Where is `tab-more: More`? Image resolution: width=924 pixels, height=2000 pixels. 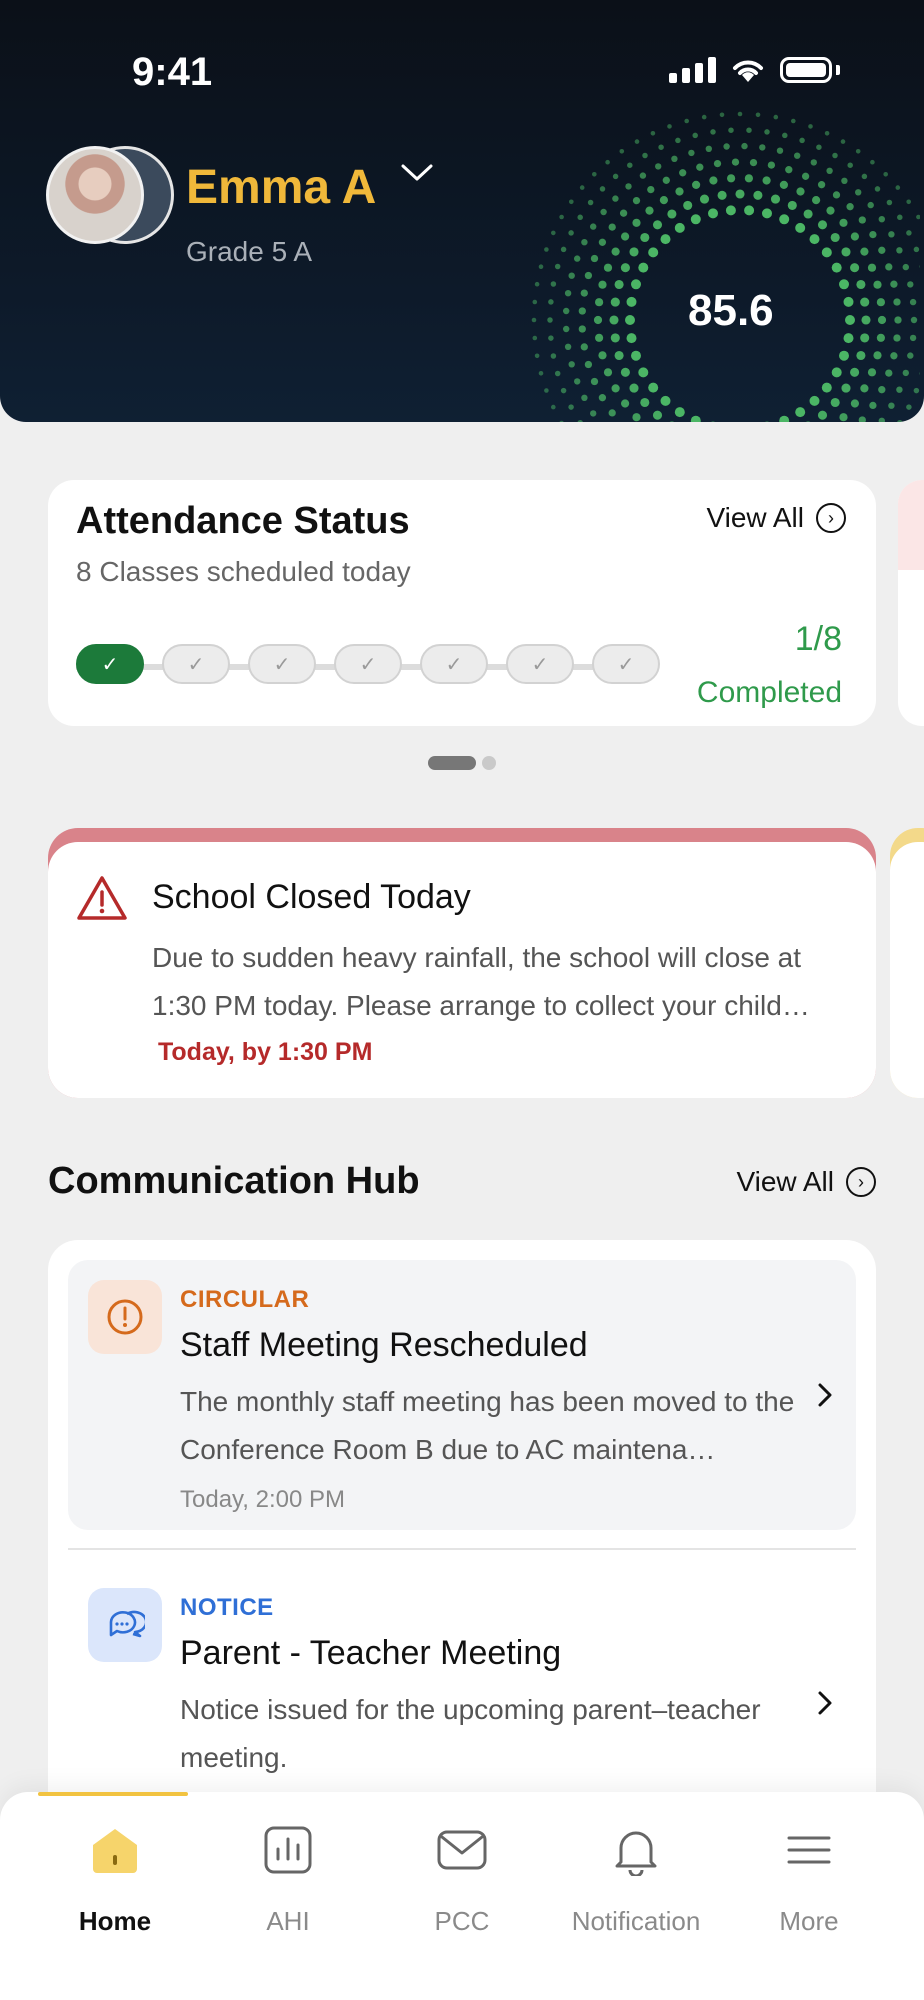
tab-more: More is located at coordinates (809, 1879).